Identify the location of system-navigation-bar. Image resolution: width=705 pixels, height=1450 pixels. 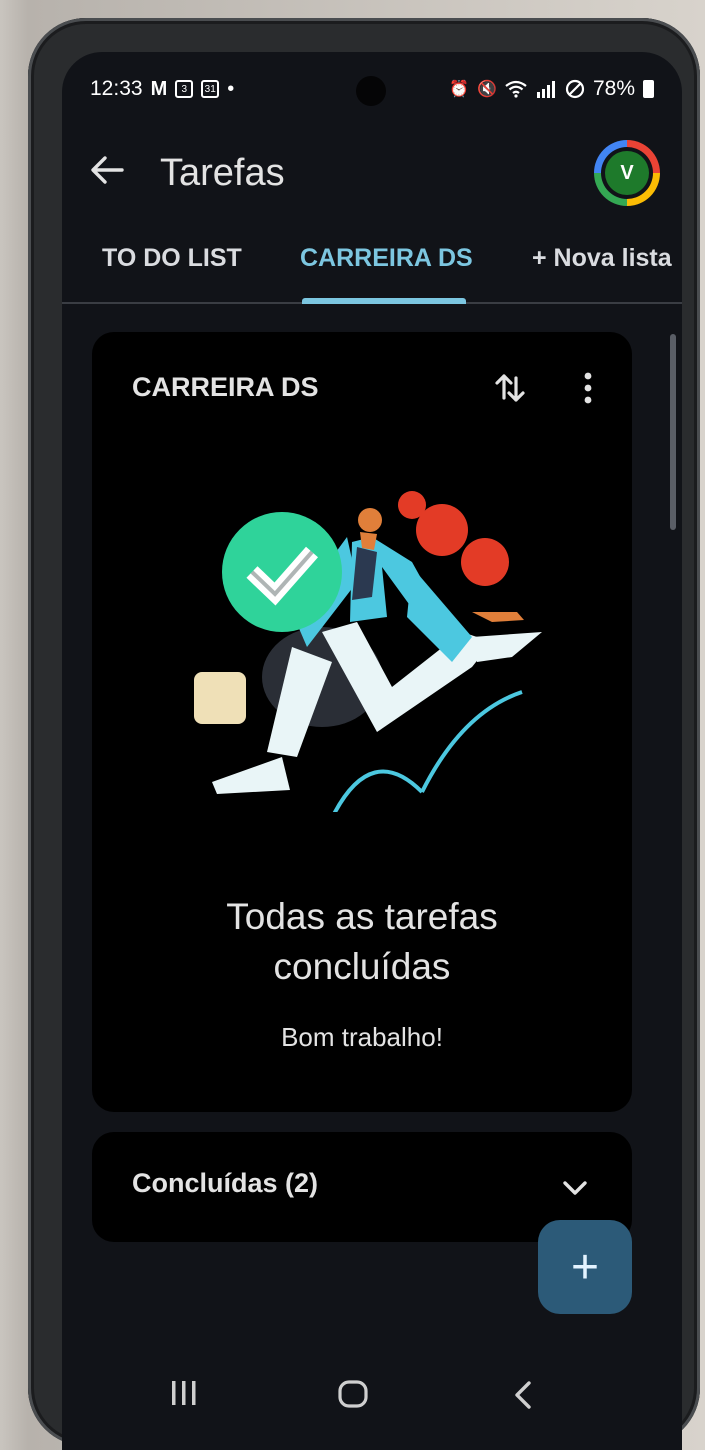
(372, 1396).